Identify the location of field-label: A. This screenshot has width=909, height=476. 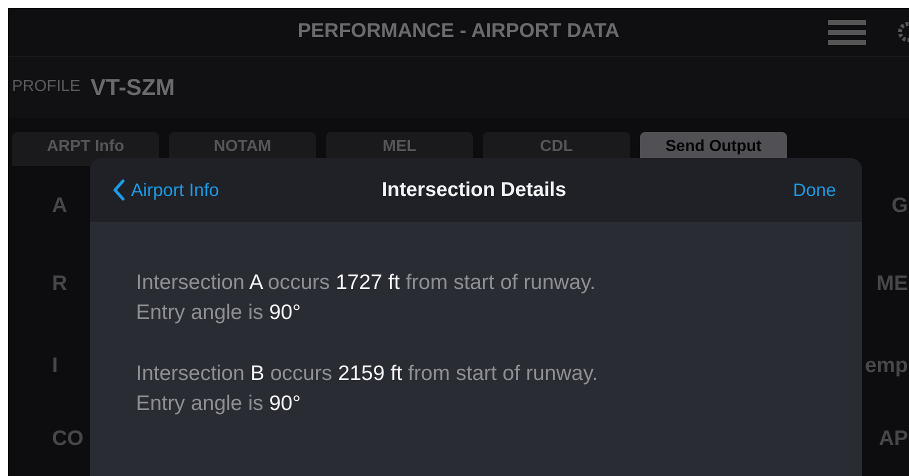
(59, 206).